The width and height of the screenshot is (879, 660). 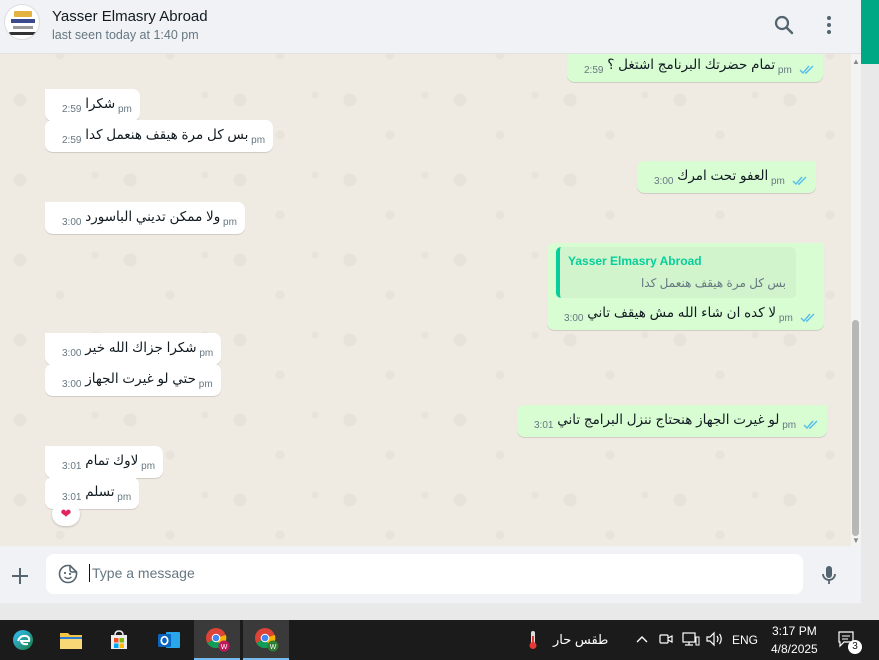 I want to click on clock-time: 3:17 PM, so click(x=794, y=631).